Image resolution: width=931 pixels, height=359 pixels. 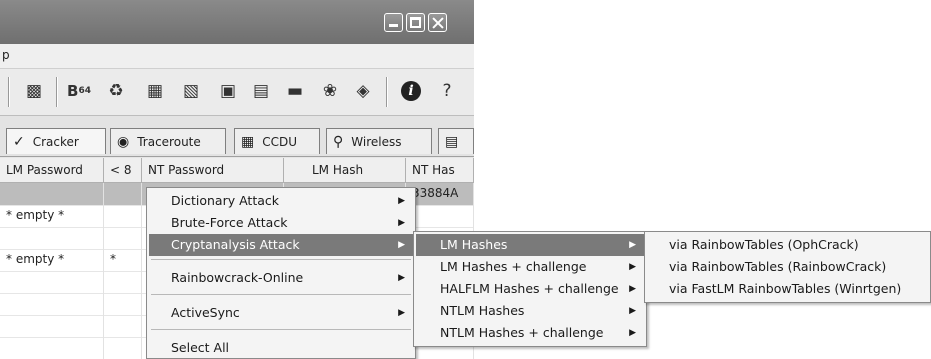 What do you see at coordinates (225, 200) in the screenshot?
I see `menu-item-label: Dictionary Attack` at bounding box center [225, 200].